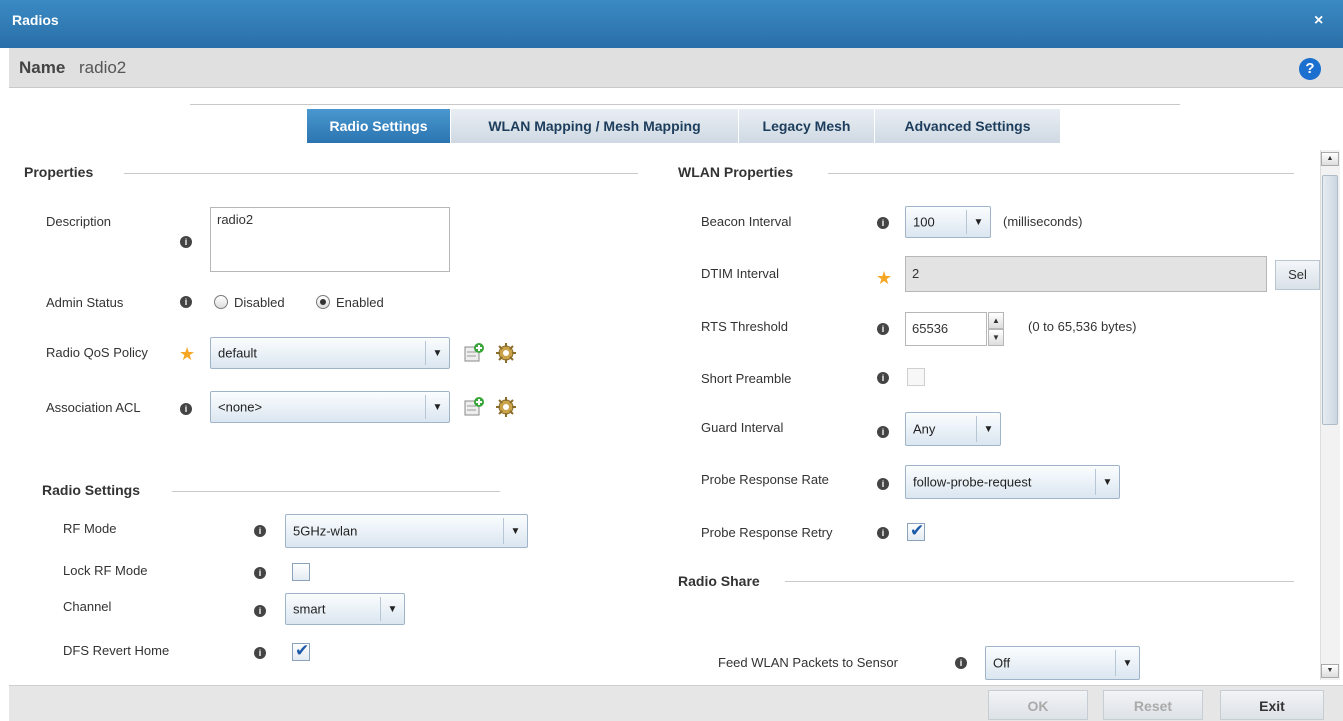 The image size is (1343, 721). What do you see at coordinates (1272, 705) in the screenshot?
I see `exit-button: Exit` at bounding box center [1272, 705].